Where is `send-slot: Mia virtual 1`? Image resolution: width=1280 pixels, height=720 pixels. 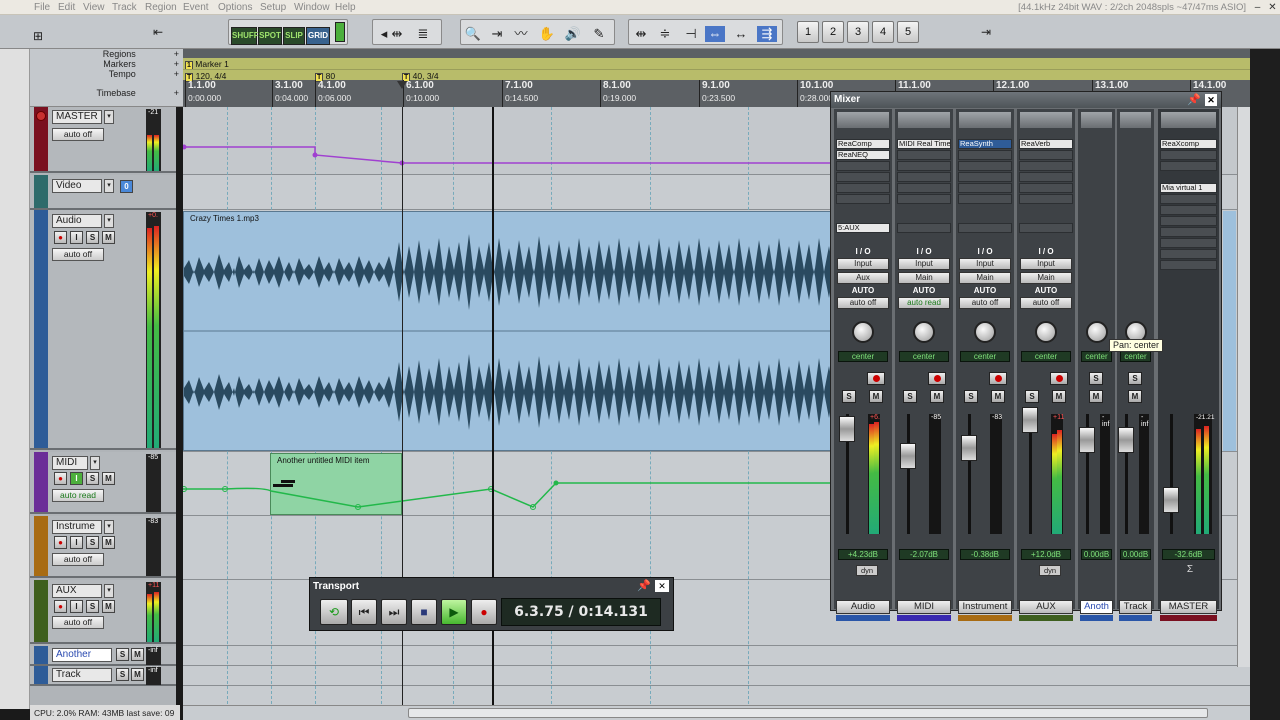 send-slot: Mia virtual 1 is located at coordinates (1188, 188).